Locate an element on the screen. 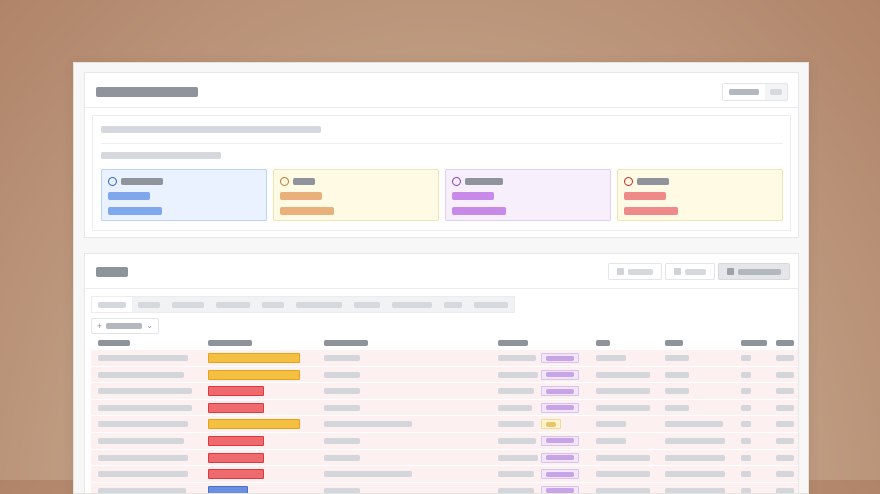 Image resolution: width=880 pixels, height=494 pixels. period-toggle is located at coordinates (755, 92).